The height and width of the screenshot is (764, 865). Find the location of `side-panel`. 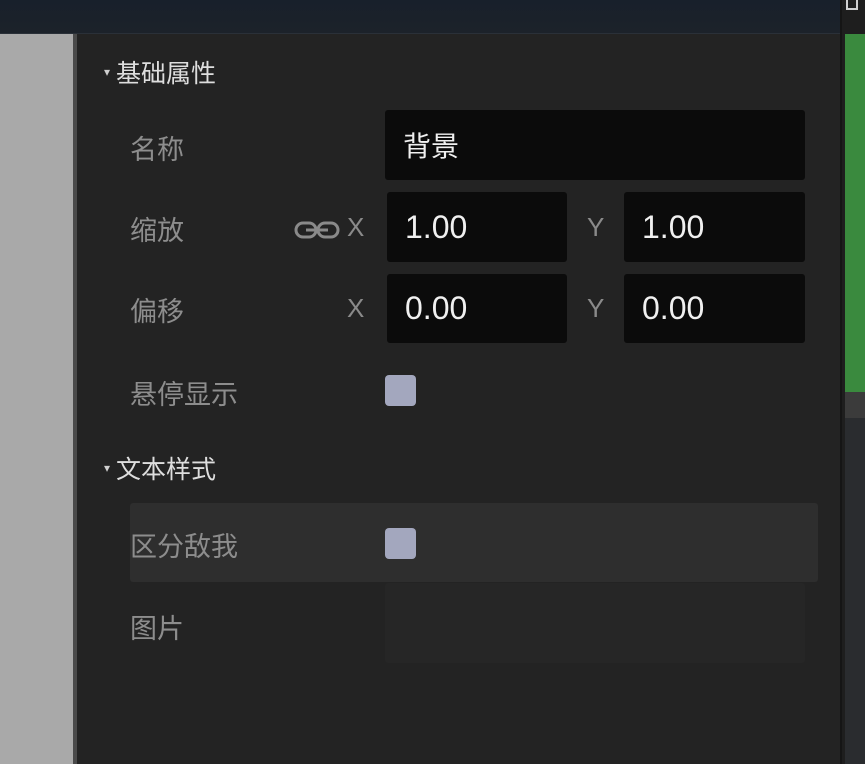

side-panel is located at coordinates (855, 591).